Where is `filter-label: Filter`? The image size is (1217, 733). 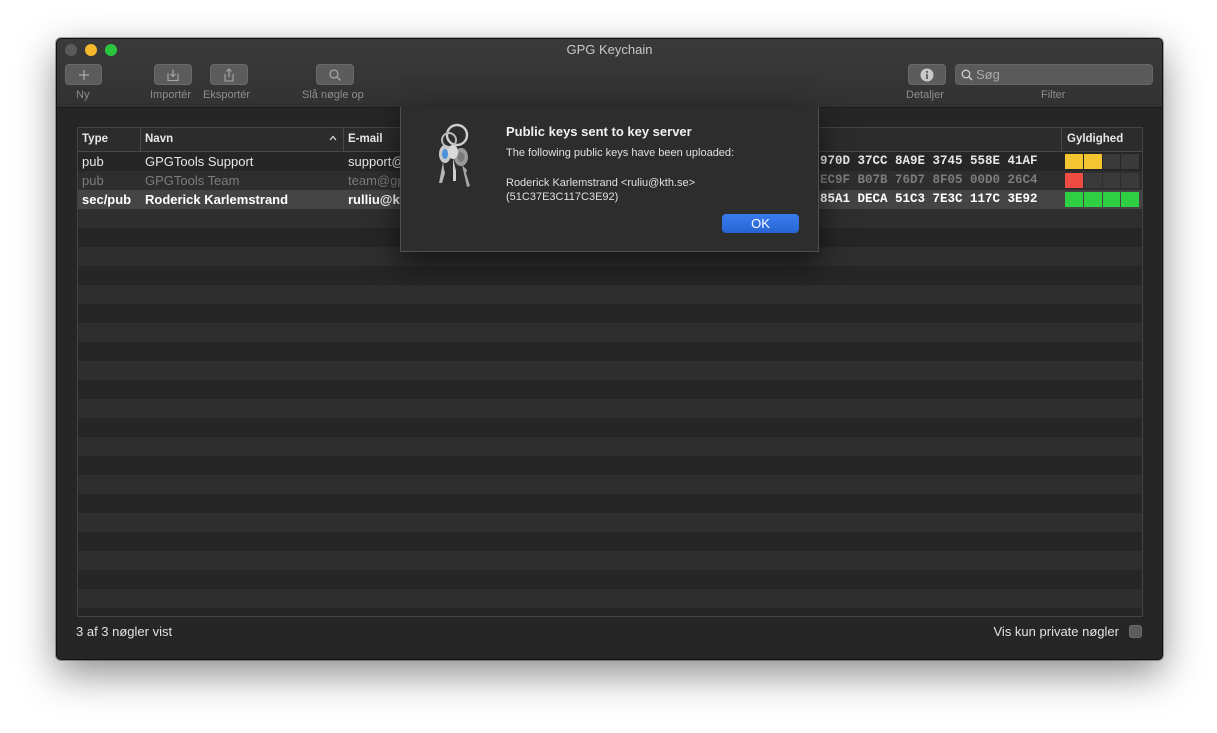
filter-label: Filter is located at coordinates (1053, 95).